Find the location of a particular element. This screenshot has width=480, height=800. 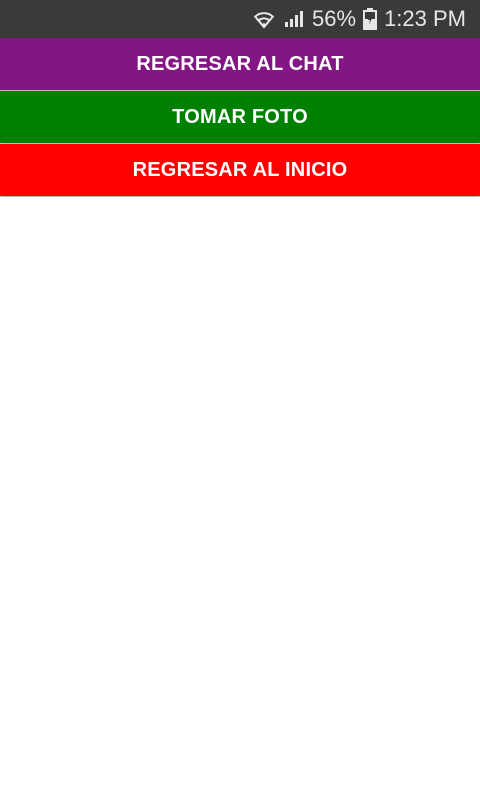

back-to-home-button: REGRESAR AL INICIO is located at coordinates (240, 170).